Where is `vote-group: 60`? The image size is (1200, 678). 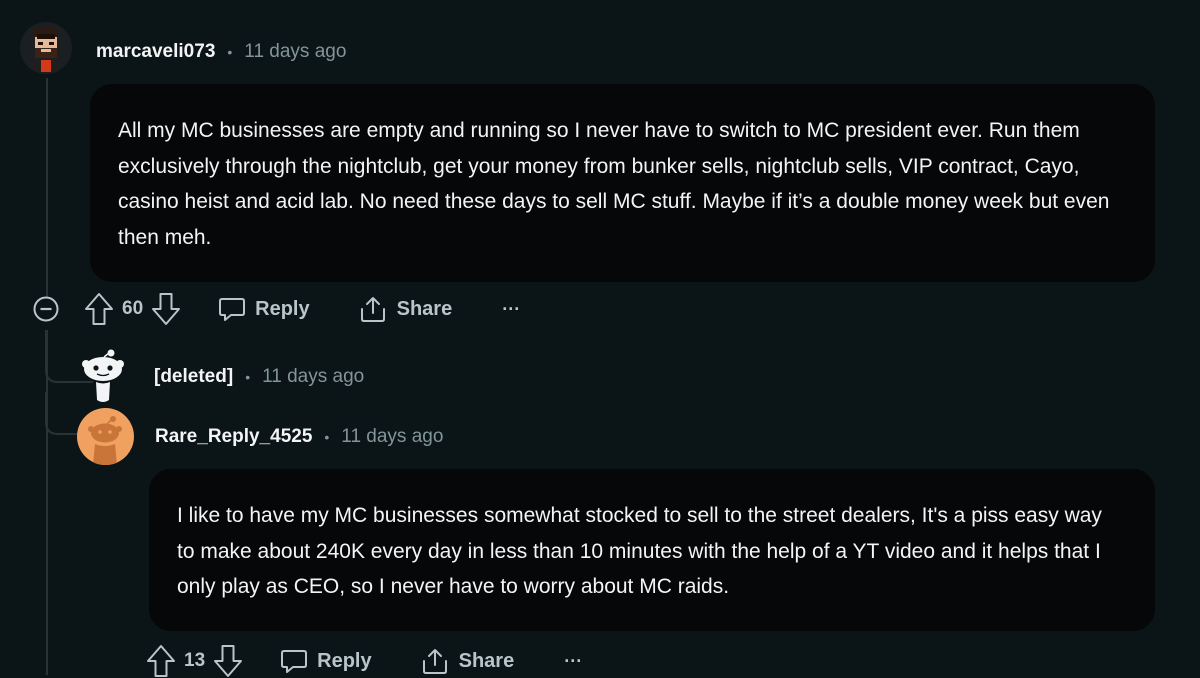
vote-group: 60 is located at coordinates (132, 309).